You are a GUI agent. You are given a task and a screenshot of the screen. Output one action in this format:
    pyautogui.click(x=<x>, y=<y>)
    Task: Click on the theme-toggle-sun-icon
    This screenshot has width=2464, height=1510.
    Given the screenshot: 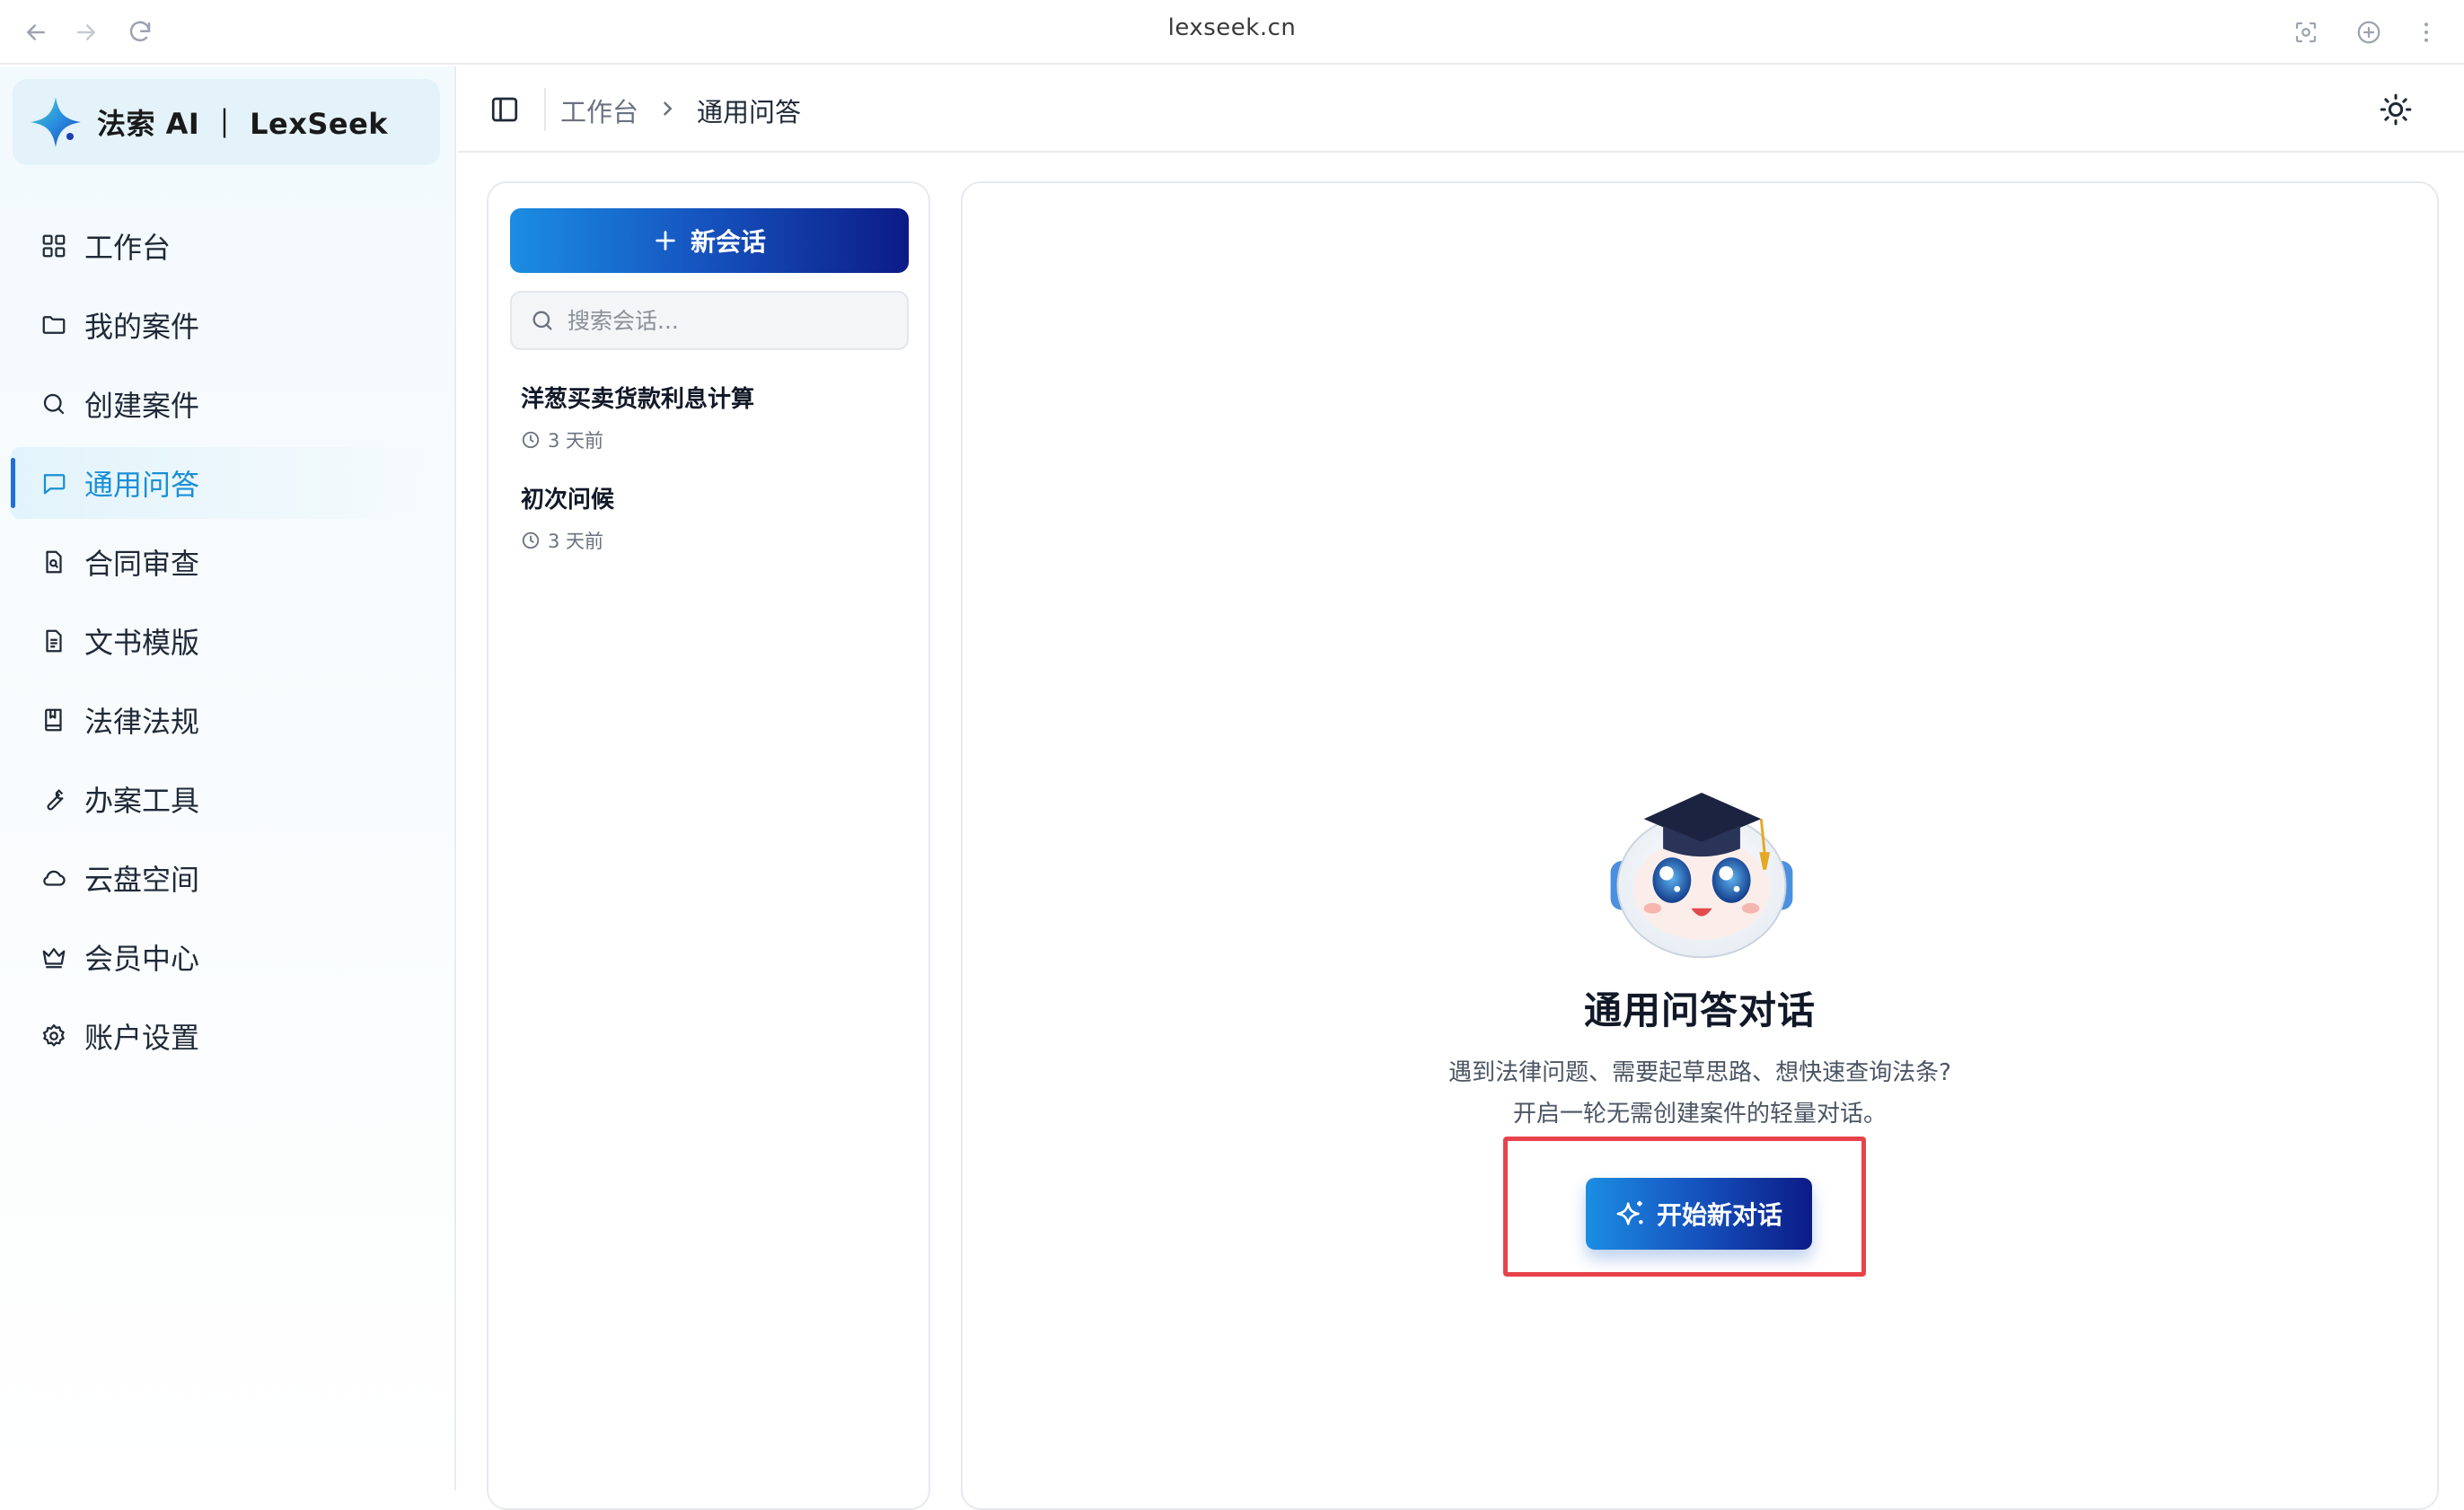 What is the action you would take?
    pyautogui.click(x=2396, y=109)
    